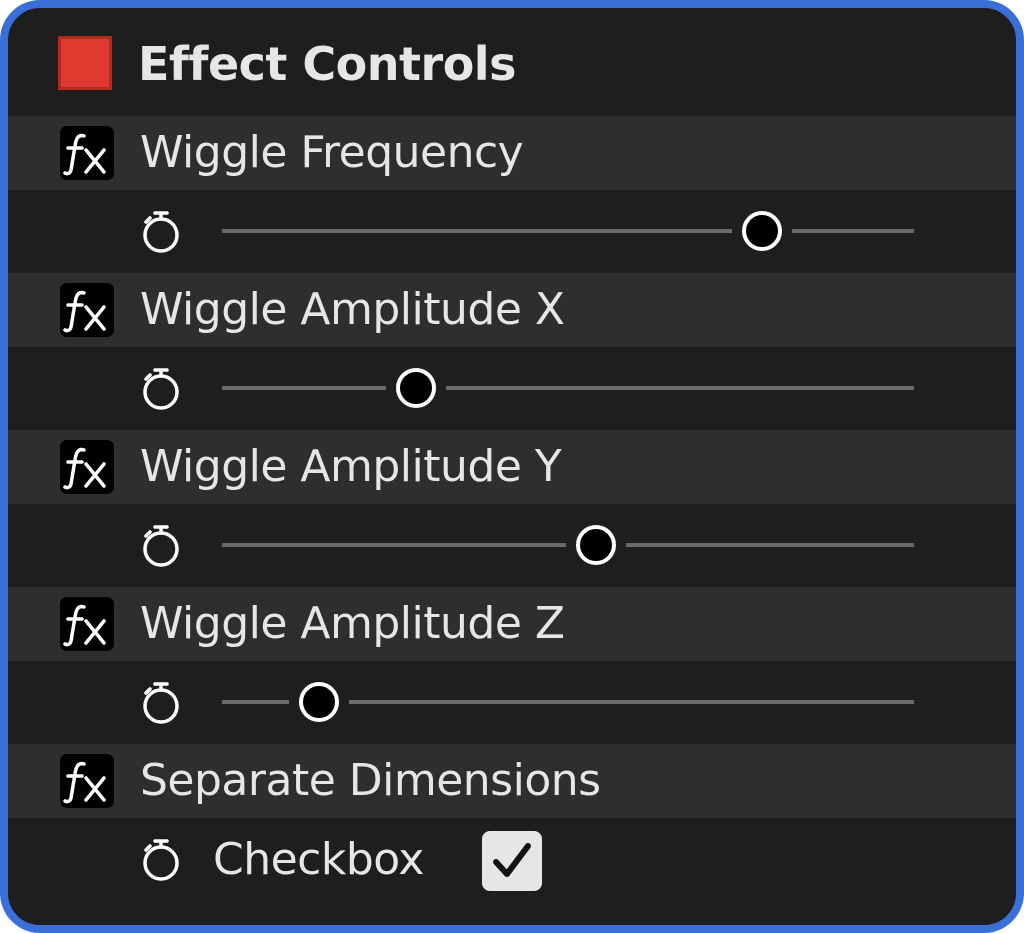  Describe the element at coordinates (370, 780) in the screenshot. I see `effect-label: Separate Dimensions` at that location.